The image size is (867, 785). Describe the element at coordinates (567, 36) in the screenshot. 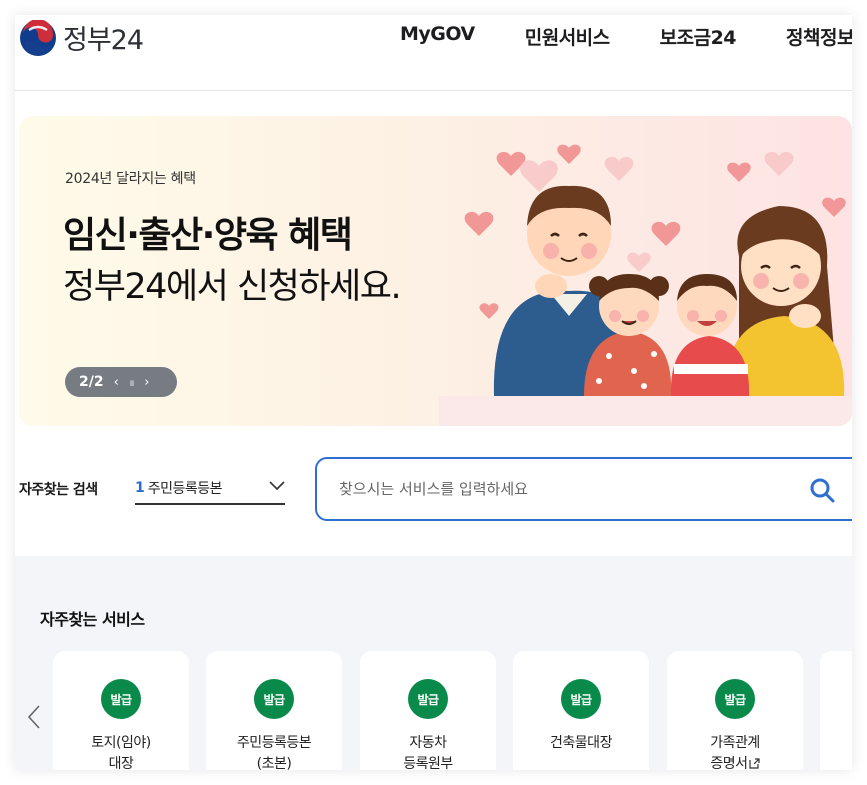

I see `nav-item-civil-services: 민원서비스` at that location.